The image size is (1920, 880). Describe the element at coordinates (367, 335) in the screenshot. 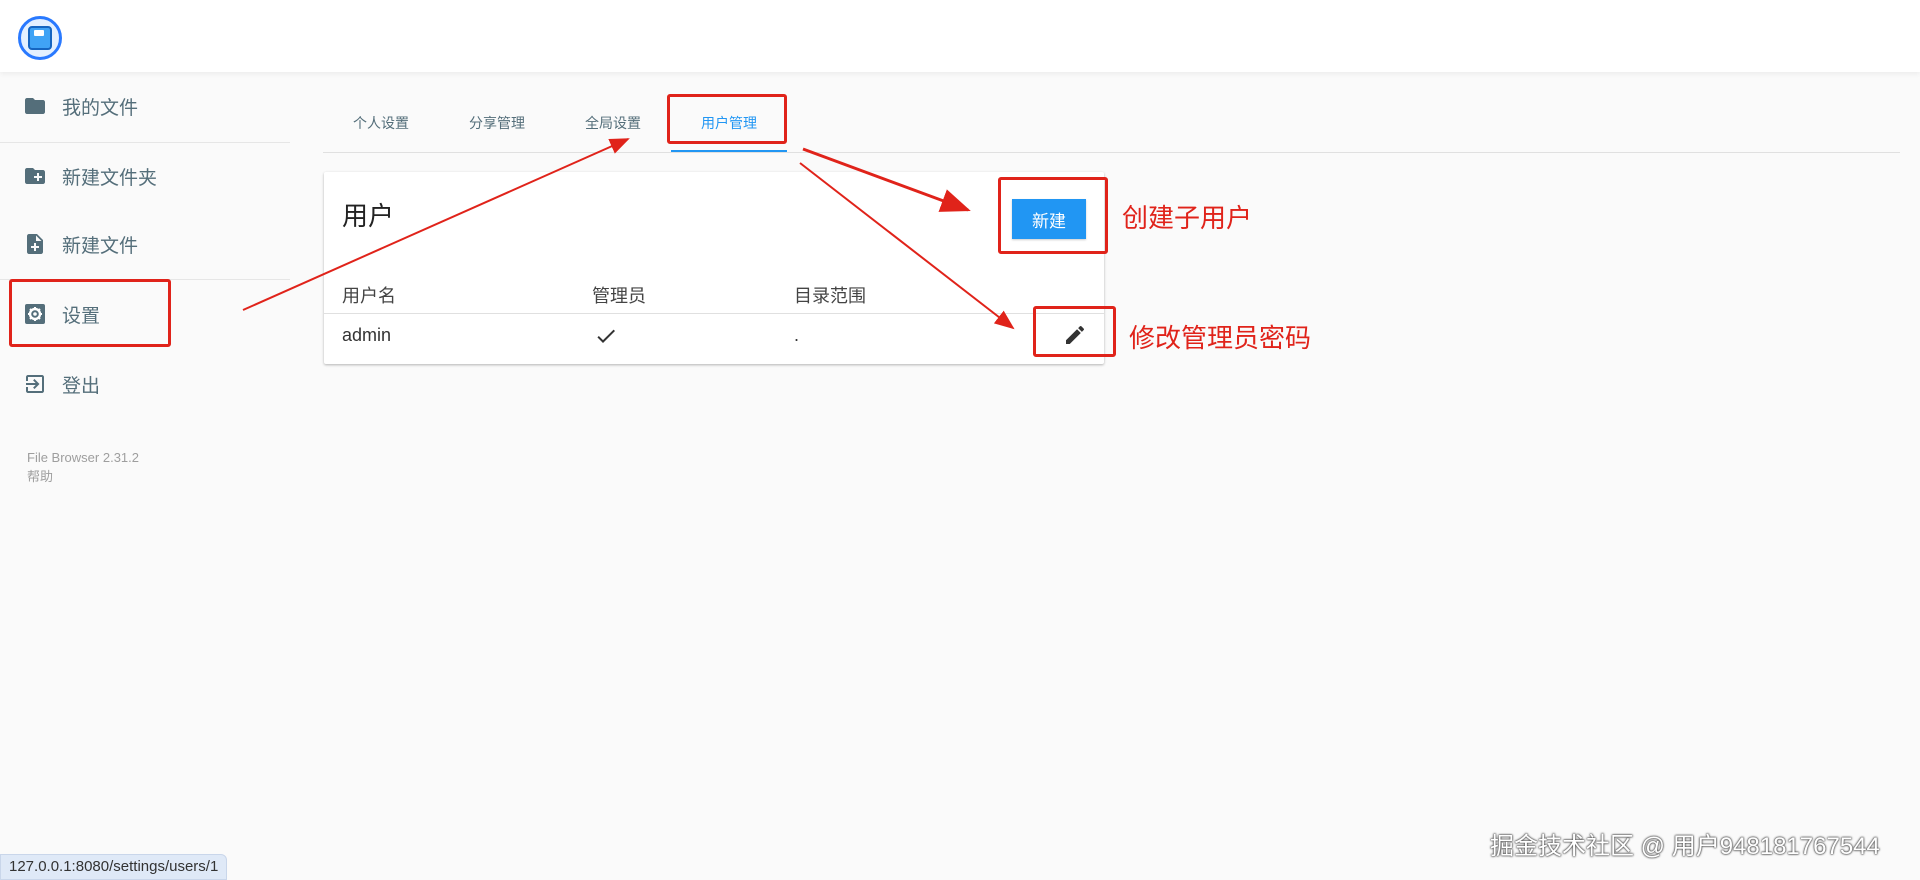

I see `cell-username: admin` at that location.